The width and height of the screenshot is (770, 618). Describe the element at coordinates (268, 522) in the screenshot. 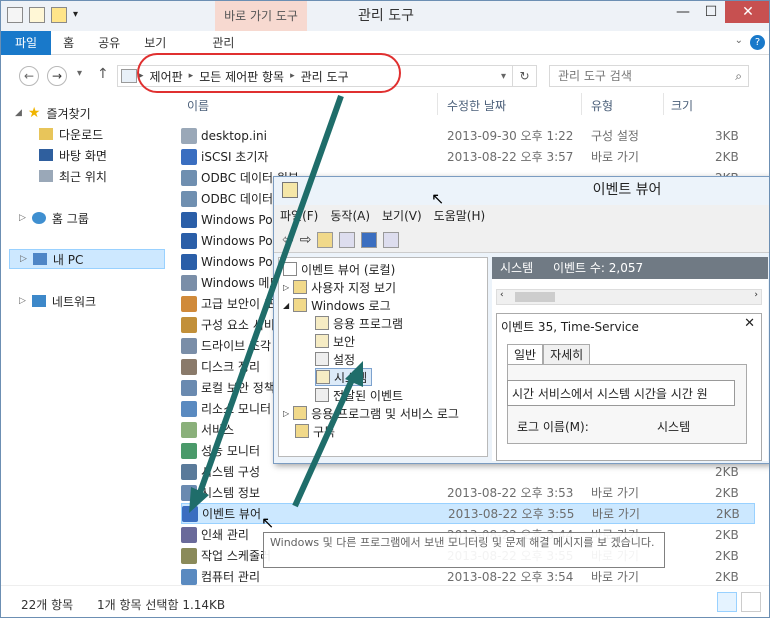

I see `mouse-cursor-icon-2: ↖` at that location.